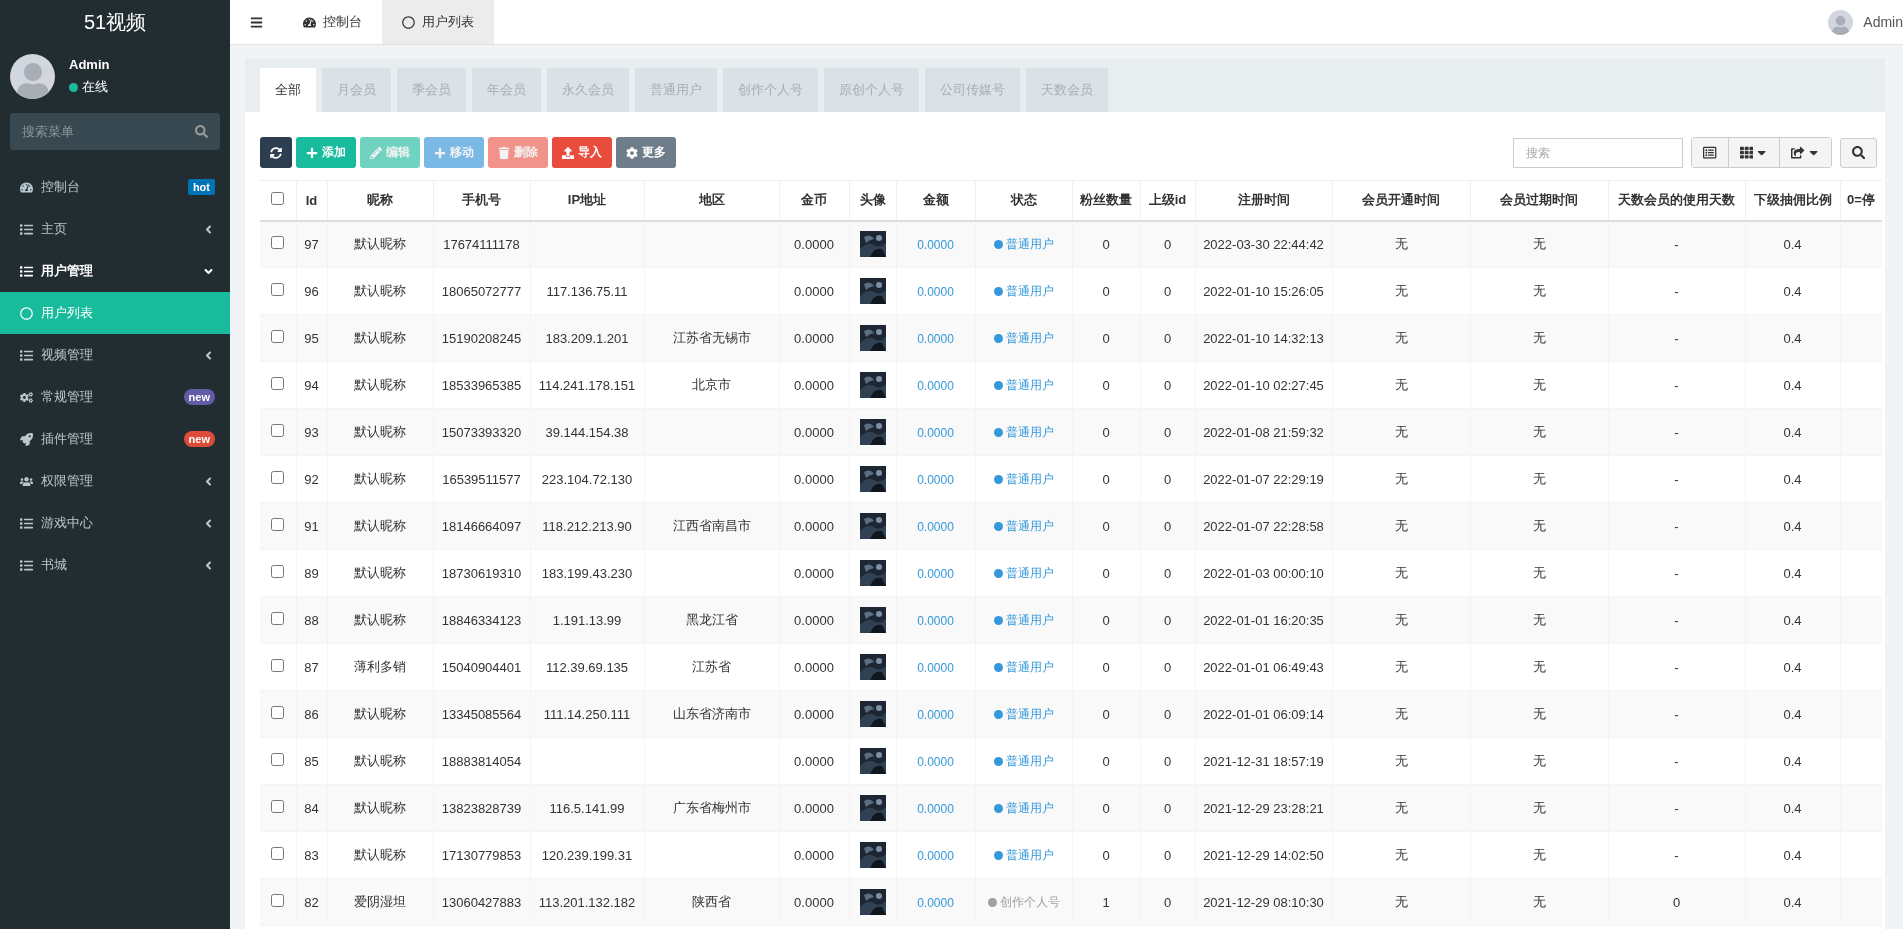  I want to click on table-cell: 15040904401, so click(481, 667).